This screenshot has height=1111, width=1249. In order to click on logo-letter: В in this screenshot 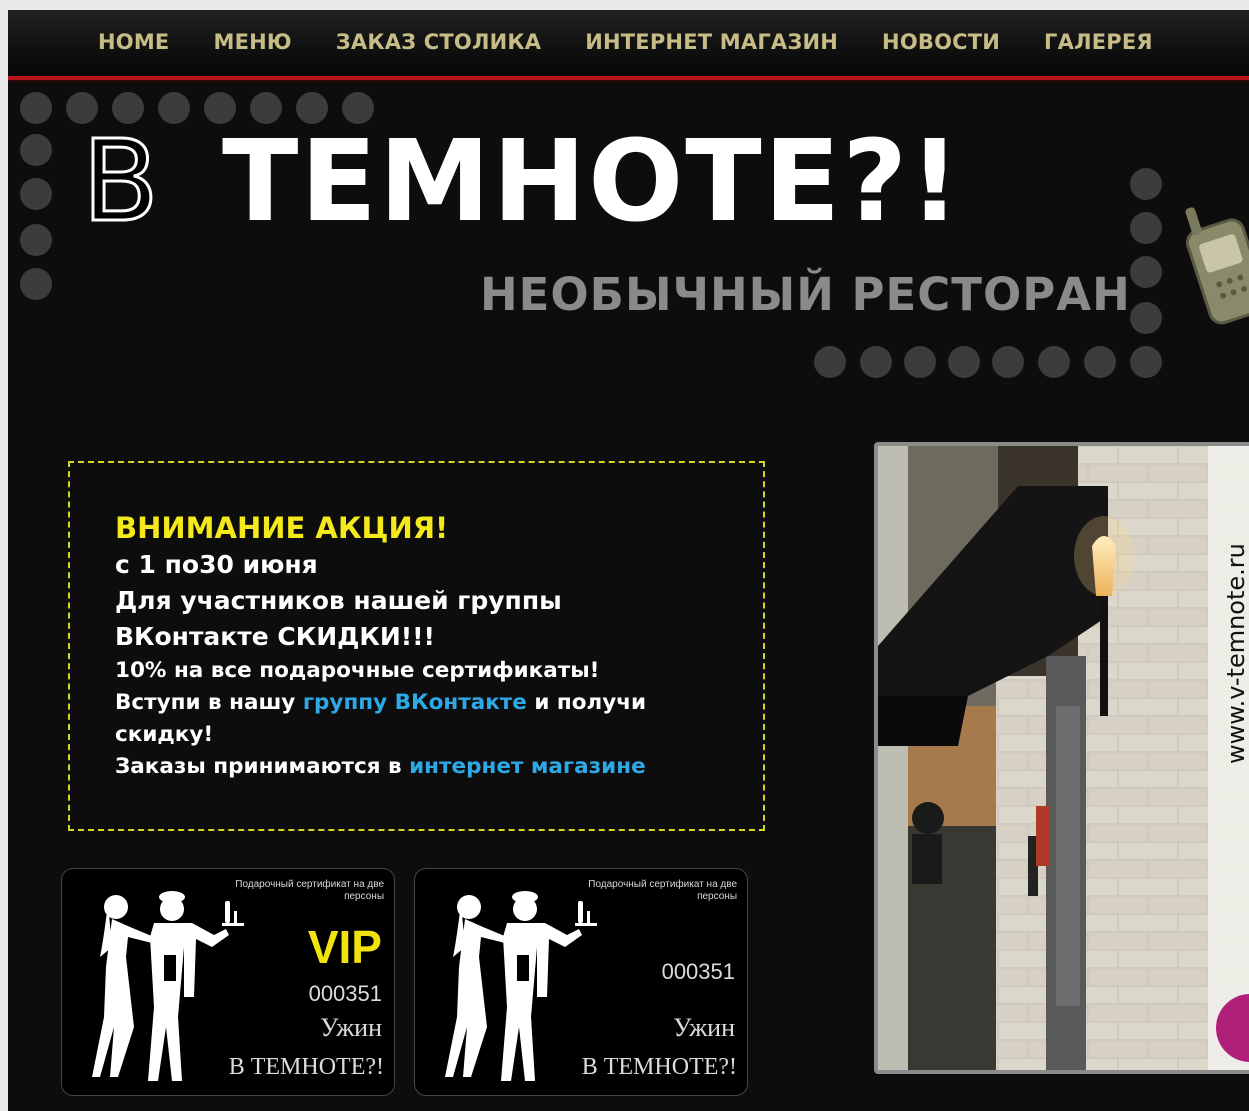, I will do `click(121, 182)`.